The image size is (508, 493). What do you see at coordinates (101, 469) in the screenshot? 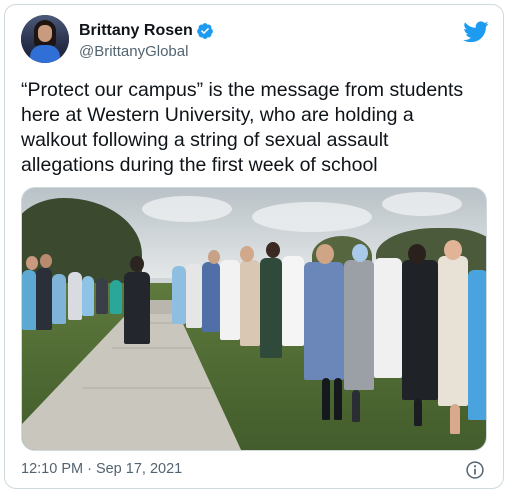
I see `tweet-timestamp: 12:10 PM · Sep 17, 2021` at bounding box center [101, 469].